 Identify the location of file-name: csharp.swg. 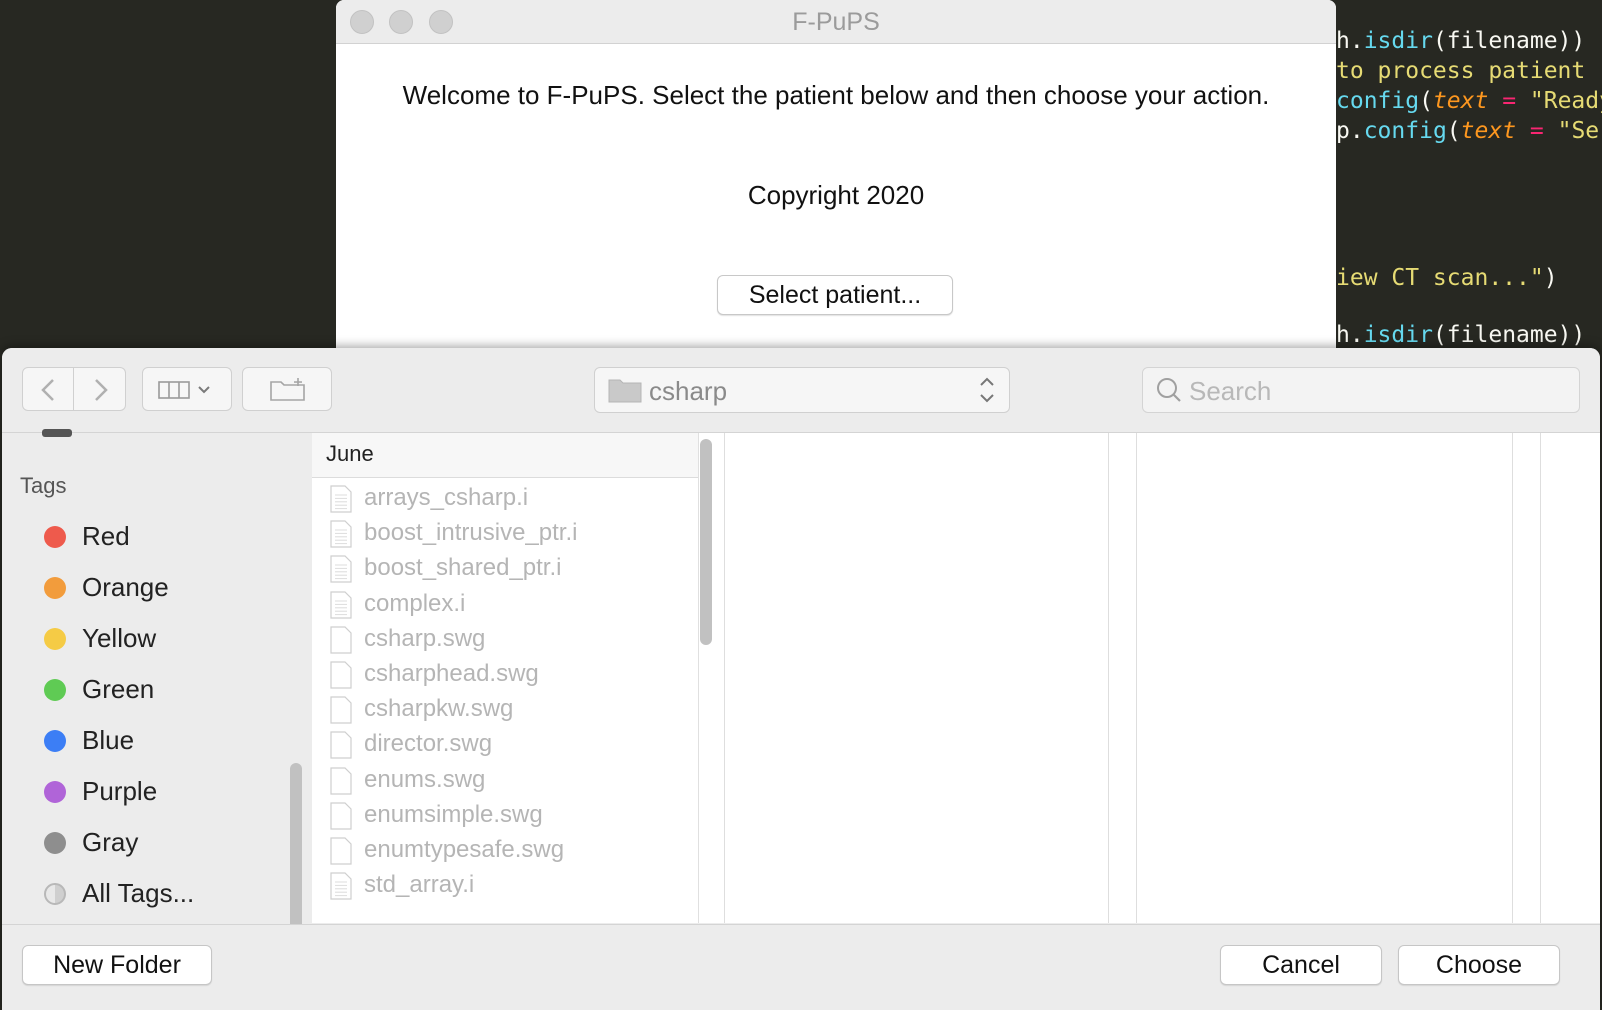
(425, 638).